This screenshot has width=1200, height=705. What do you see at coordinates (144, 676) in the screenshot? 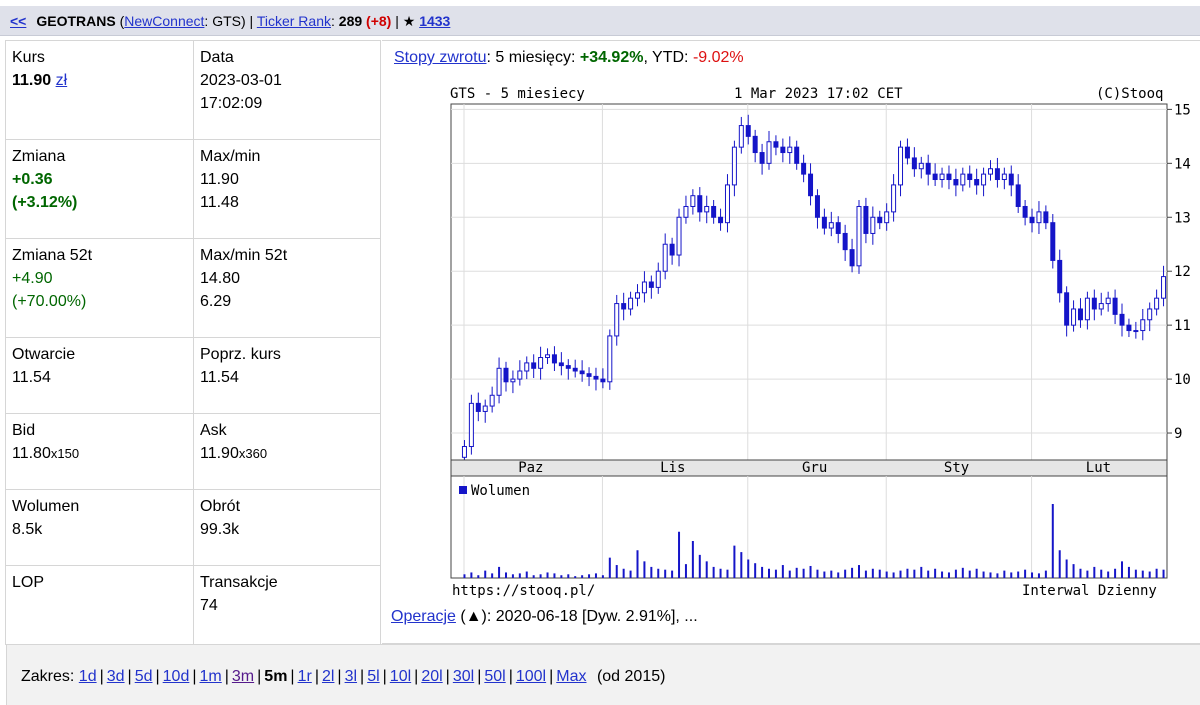
I see `range-5d: 5d` at bounding box center [144, 676].